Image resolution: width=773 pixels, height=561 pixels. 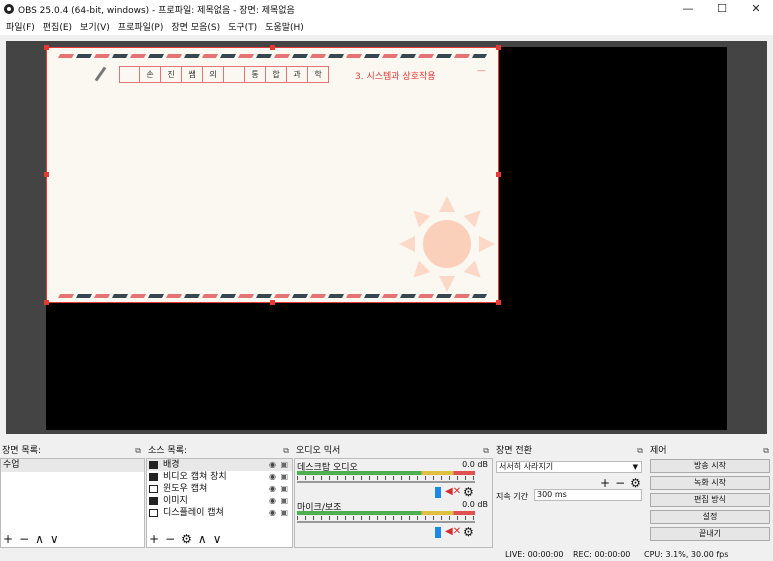 I want to click on remove-transition-button: −, so click(x=620, y=483).